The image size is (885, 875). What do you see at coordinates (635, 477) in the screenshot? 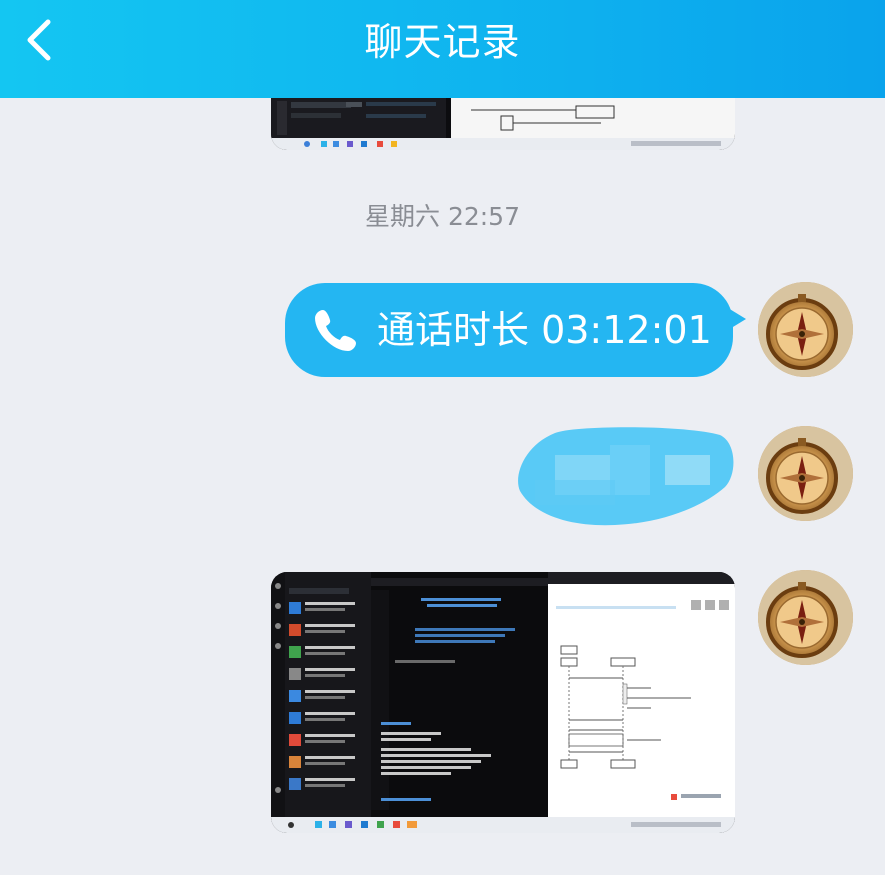
I see `blurred-message-bubble` at bounding box center [635, 477].